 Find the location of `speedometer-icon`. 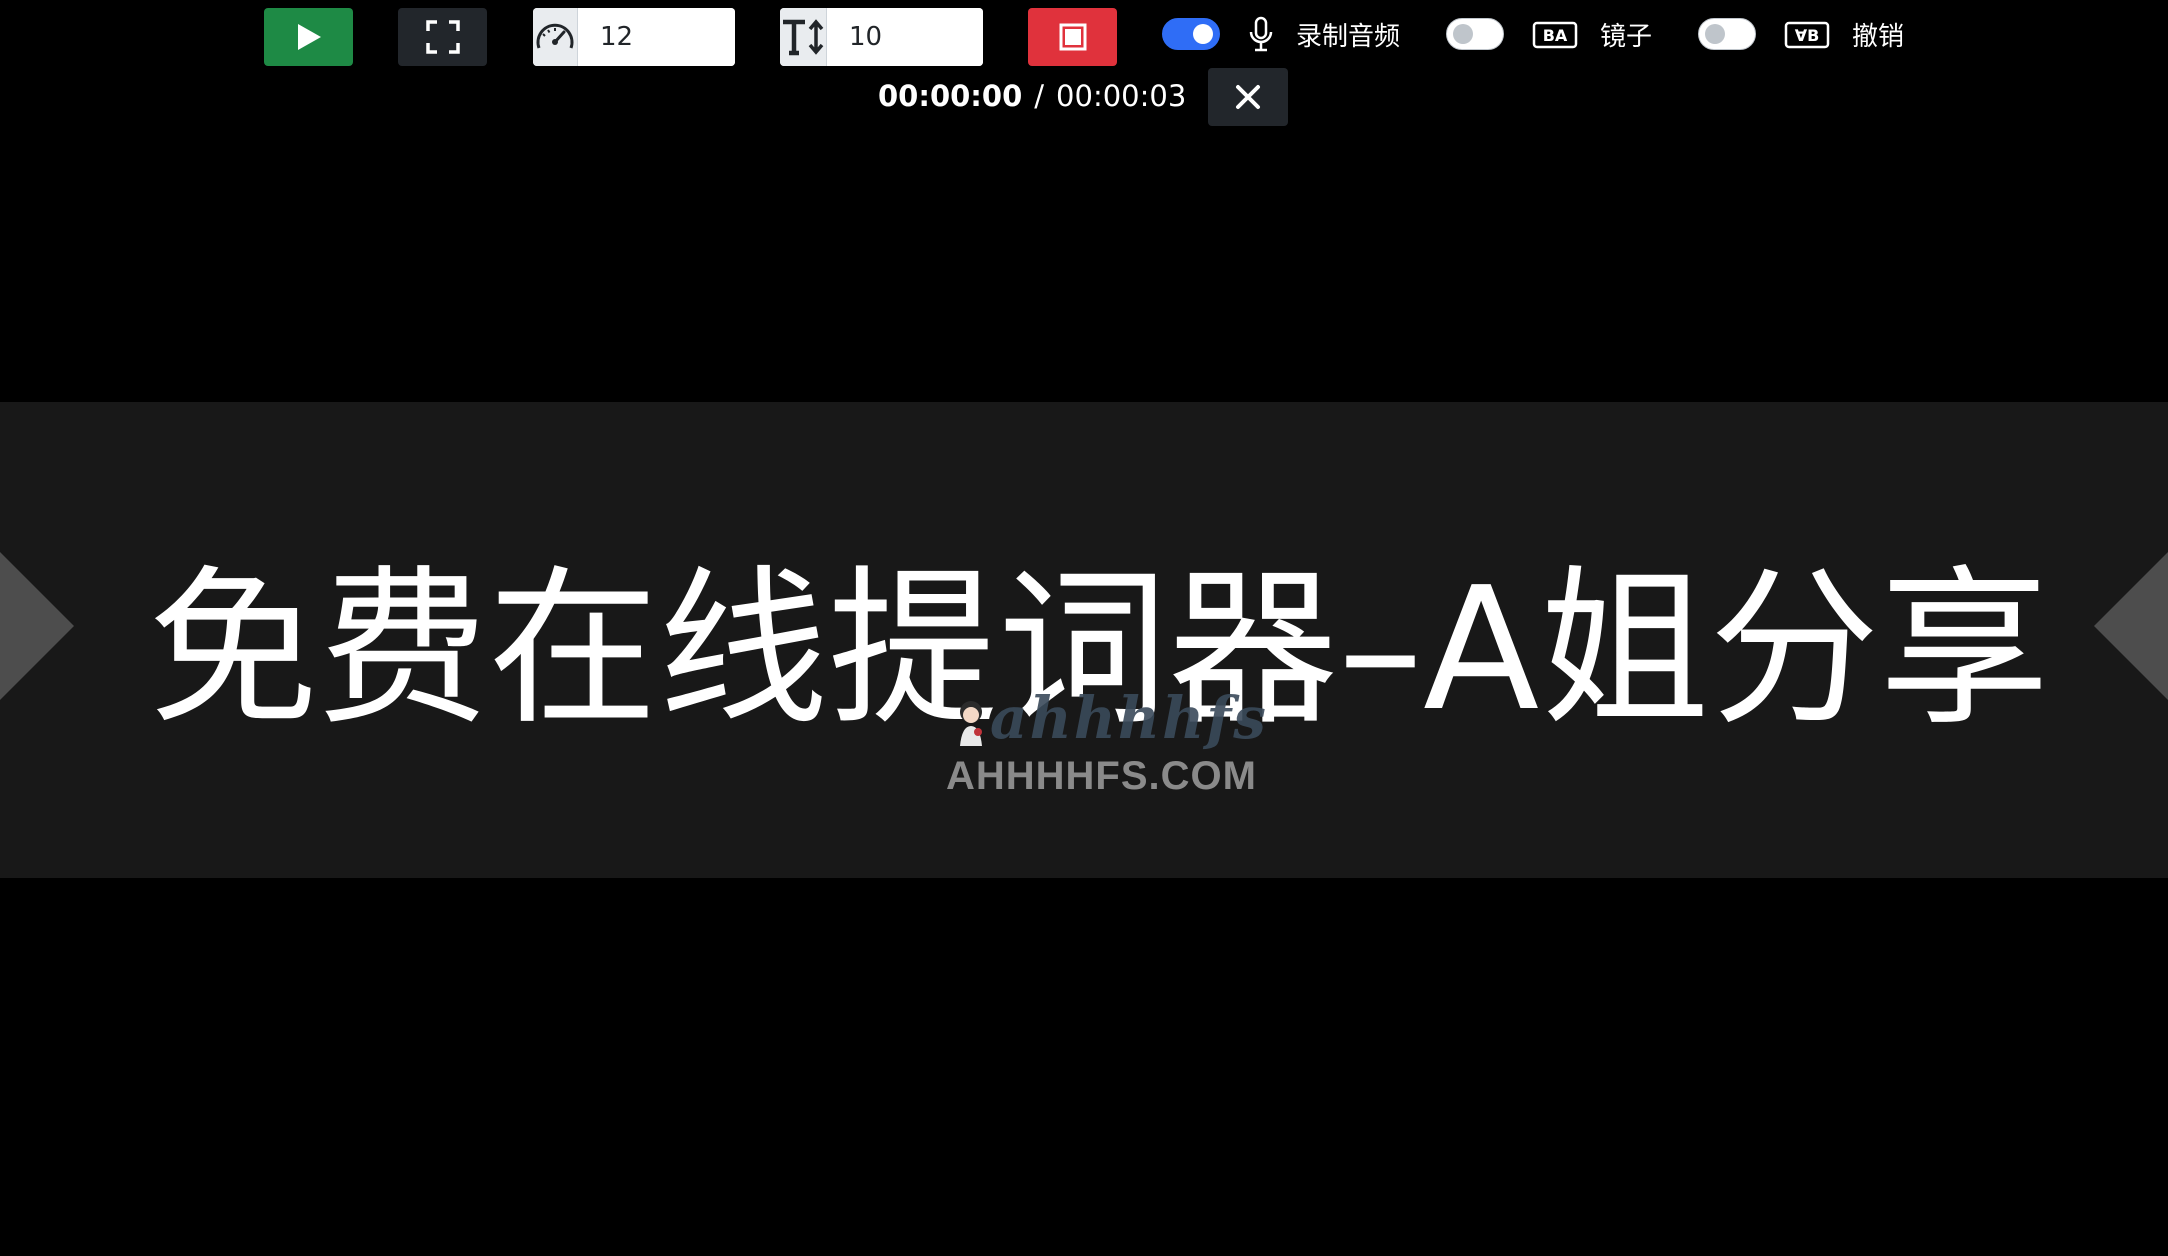

speedometer-icon is located at coordinates (555, 36).